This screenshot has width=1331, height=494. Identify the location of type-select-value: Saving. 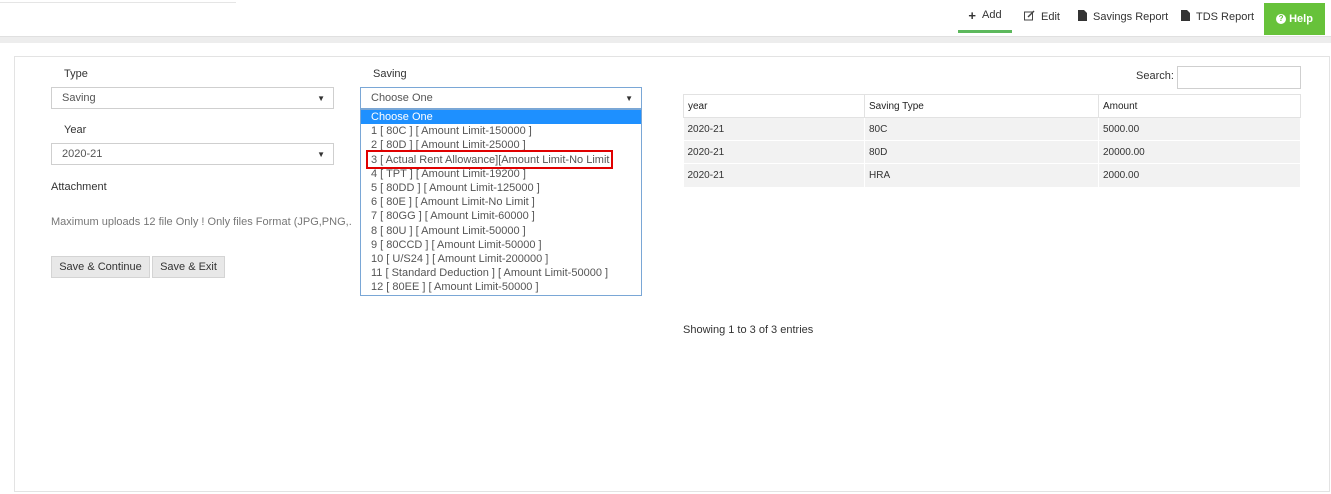
(79, 98).